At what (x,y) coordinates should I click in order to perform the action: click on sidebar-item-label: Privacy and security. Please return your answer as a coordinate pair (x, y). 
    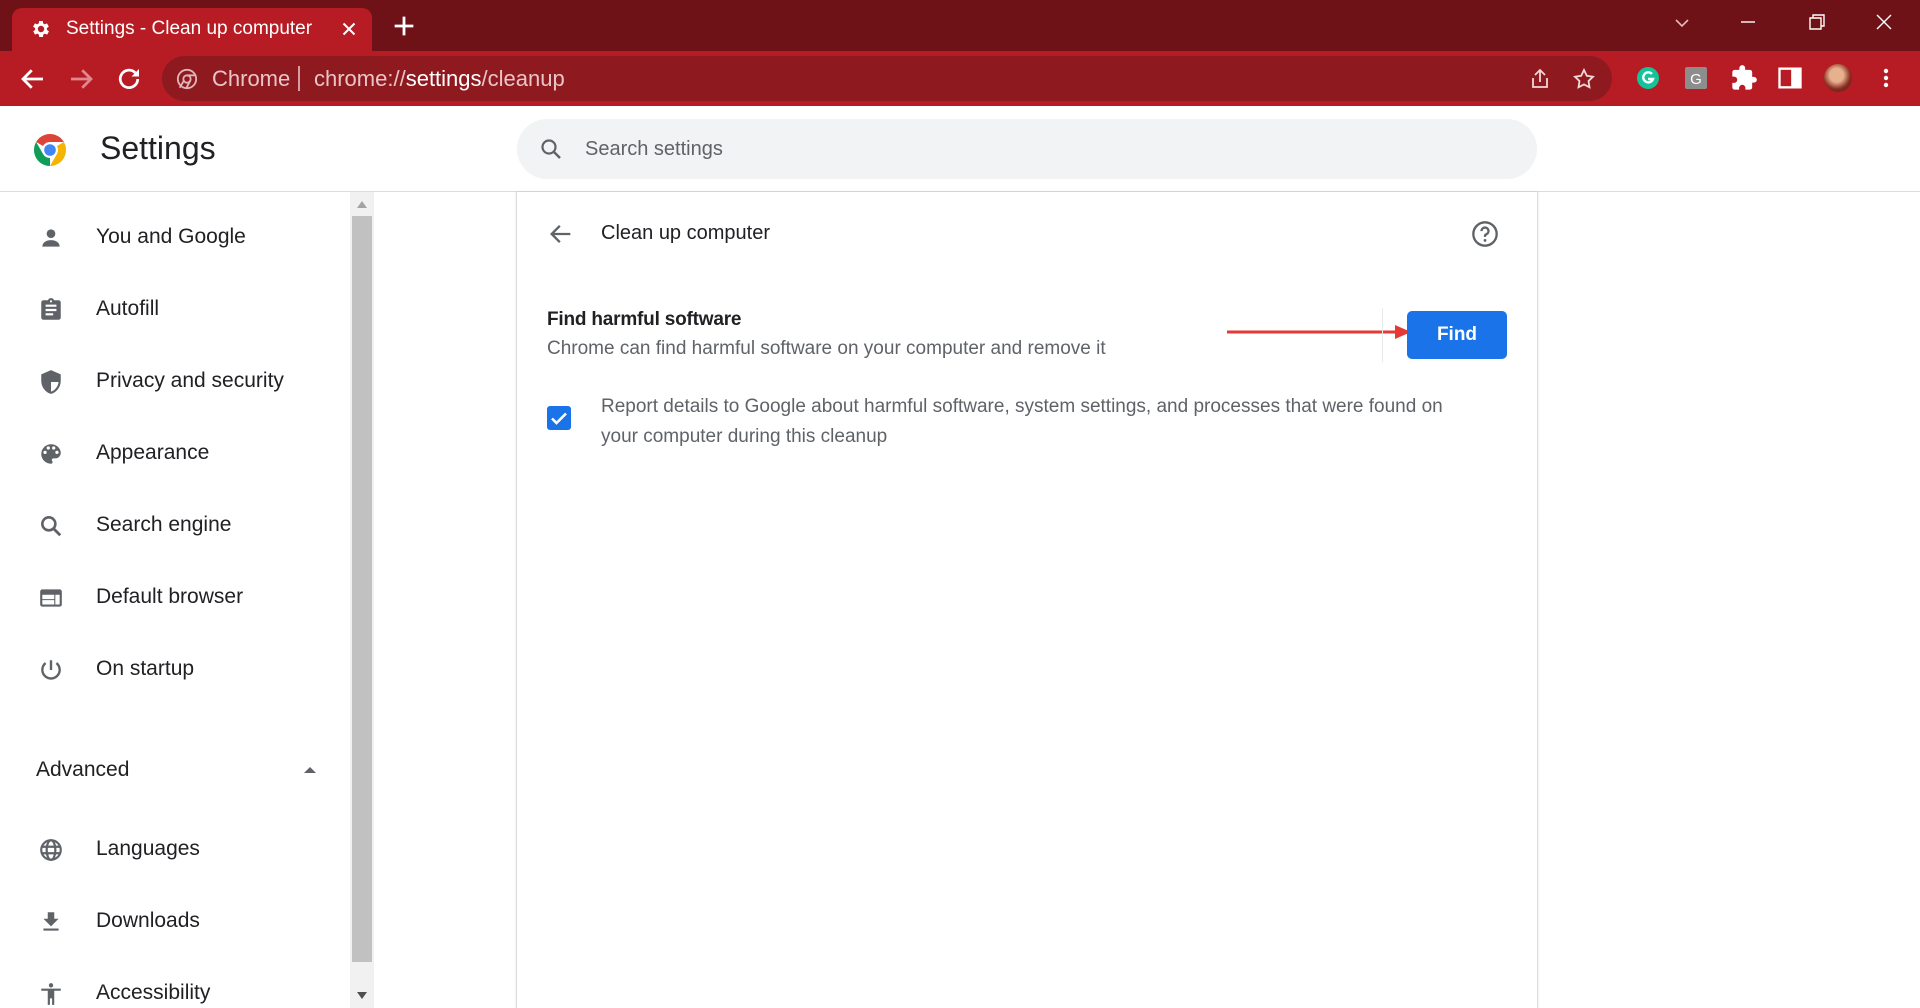
    Looking at the image, I should click on (190, 380).